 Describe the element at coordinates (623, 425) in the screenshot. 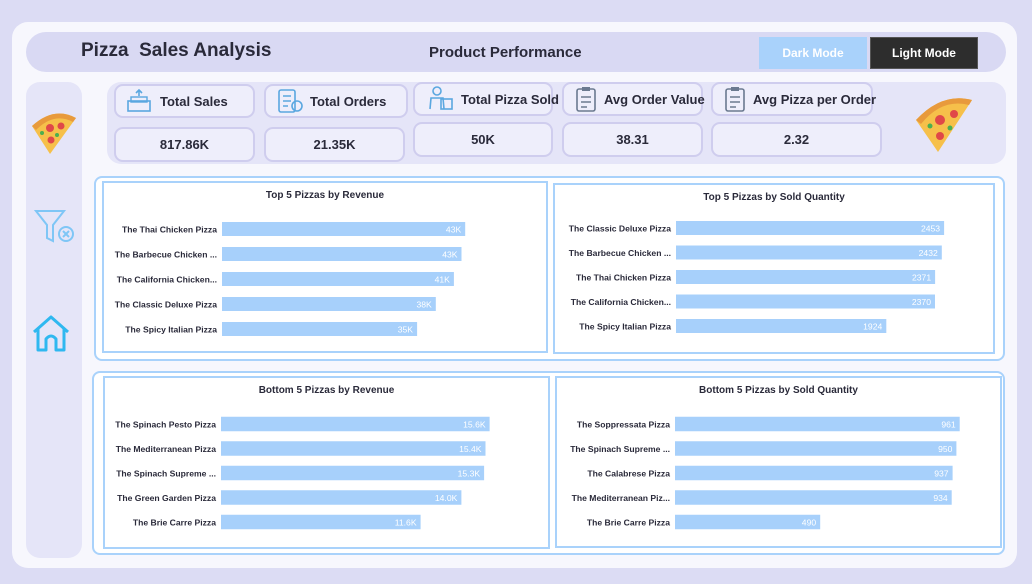

I see `chart-3-category-label: The Soppressata Pizza` at that location.